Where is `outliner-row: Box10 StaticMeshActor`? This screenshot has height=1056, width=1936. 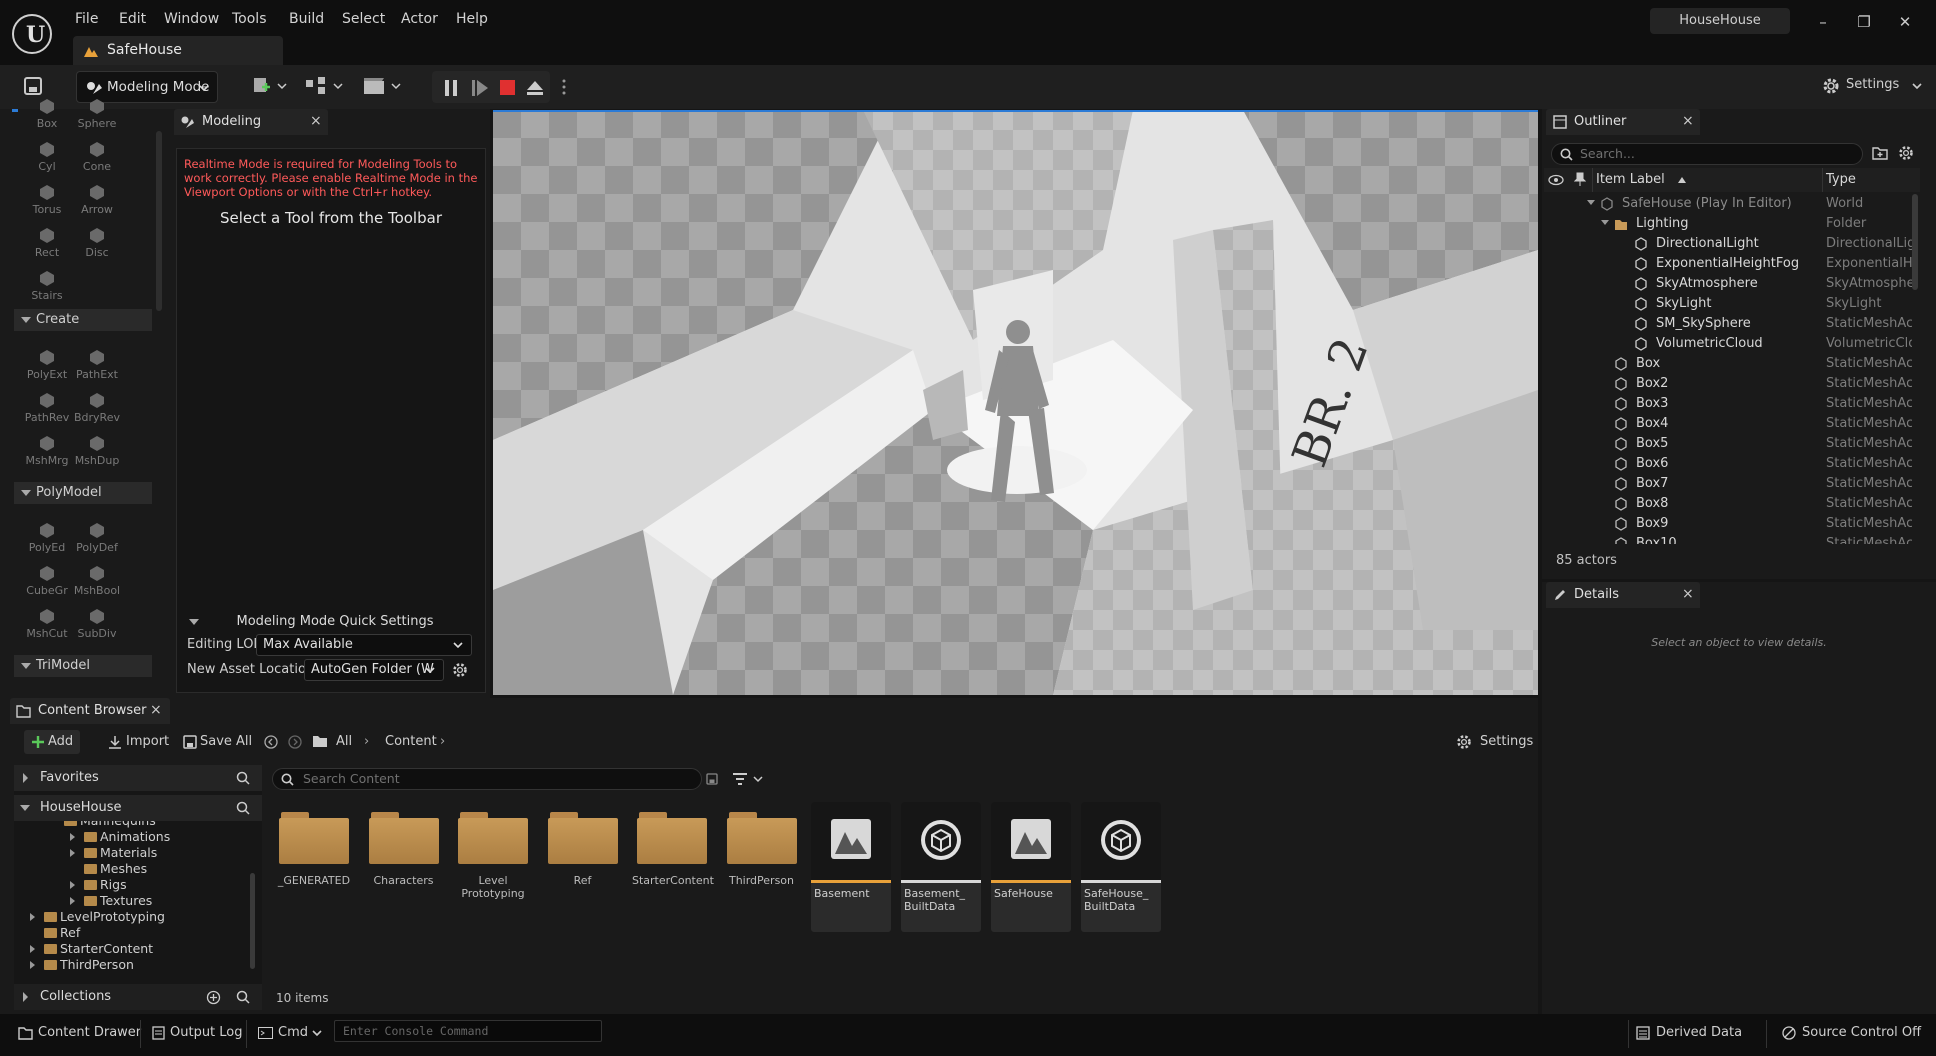
outliner-row: Box10 StaticMeshActor is located at coordinates (1732, 539).